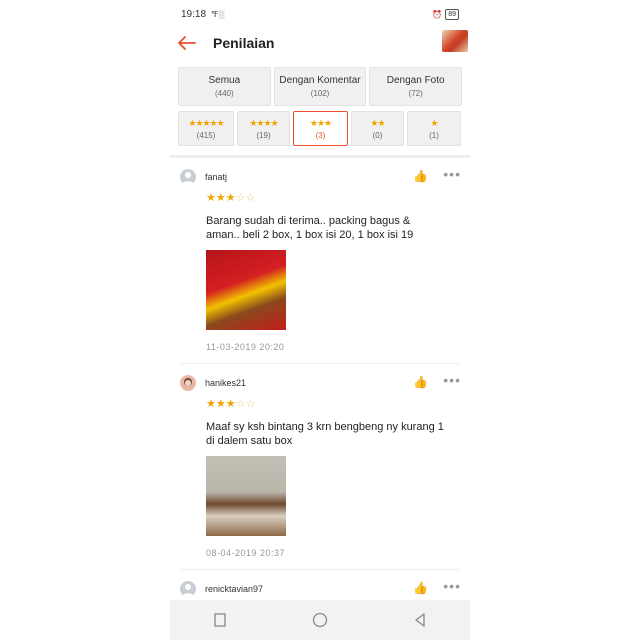 Image resolution: width=640 pixels, height=640 pixels. I want to click on star-icon: ★★★★★, so click(206, 122).